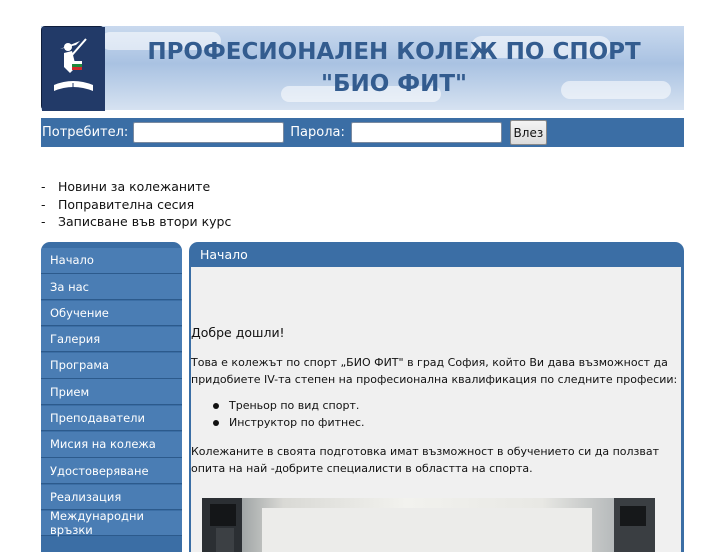 Image resolution: width=727 pixels, height=552 pixels. I want to click on news-link: Поправителна сесия, so click(126, 205).